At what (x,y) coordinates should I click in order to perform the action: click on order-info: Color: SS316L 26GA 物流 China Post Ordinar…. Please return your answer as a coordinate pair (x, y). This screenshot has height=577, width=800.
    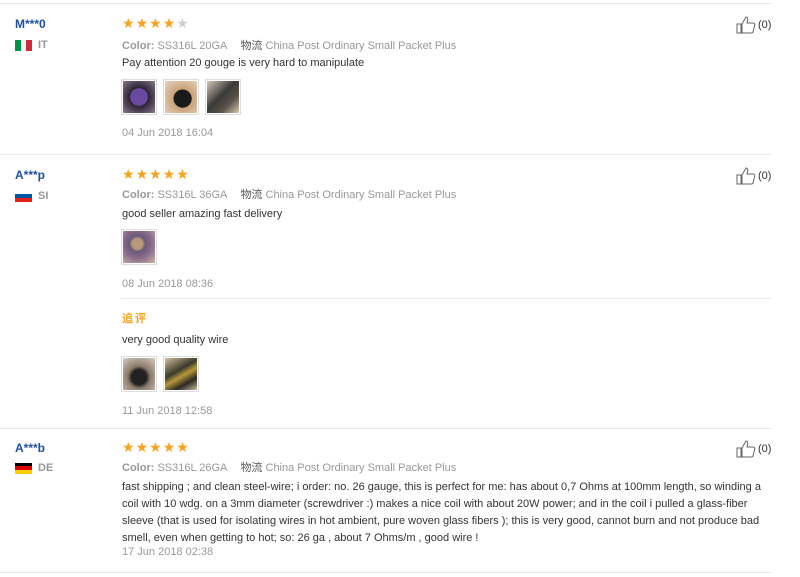
    Looking at the image, I should click on (289, 467).